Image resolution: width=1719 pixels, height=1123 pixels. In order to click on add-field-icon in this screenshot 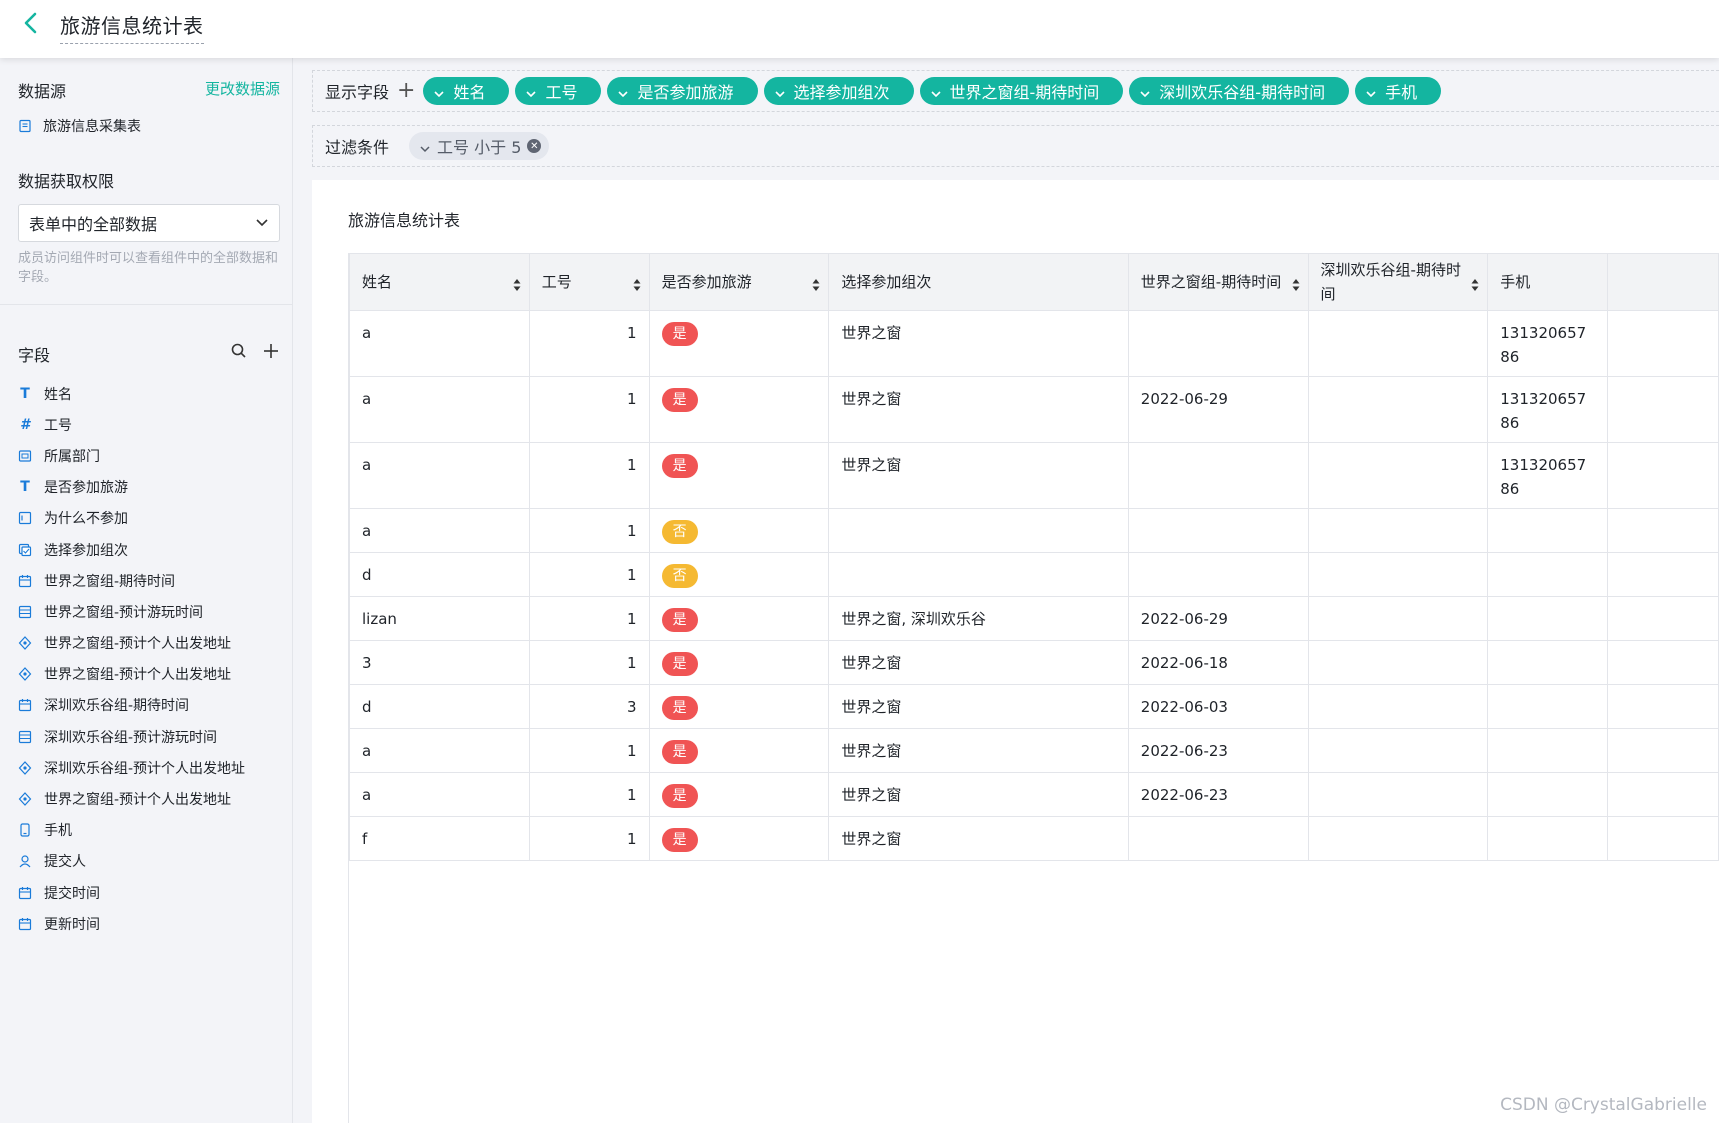, I will do `click(271, 351)`.